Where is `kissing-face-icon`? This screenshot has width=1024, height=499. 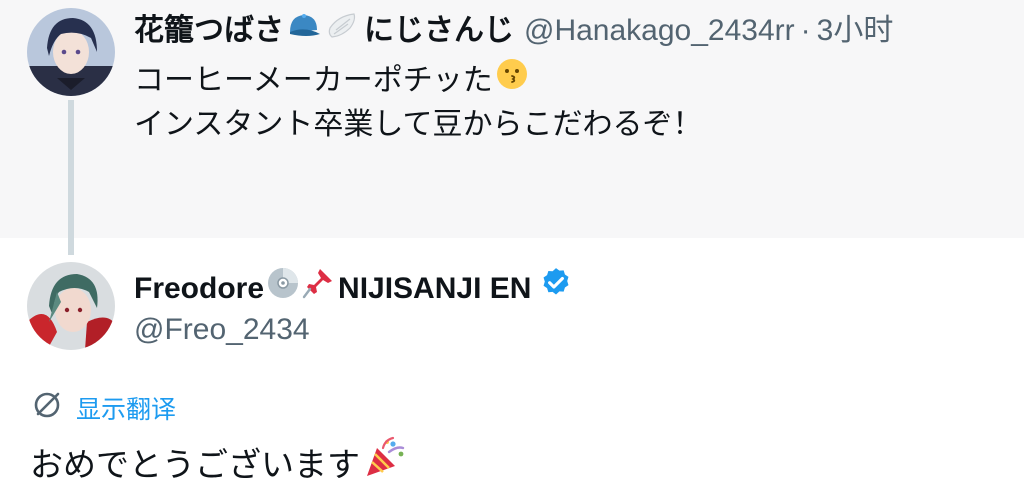 kissing-face-icon is located at coordinates (512, 80).